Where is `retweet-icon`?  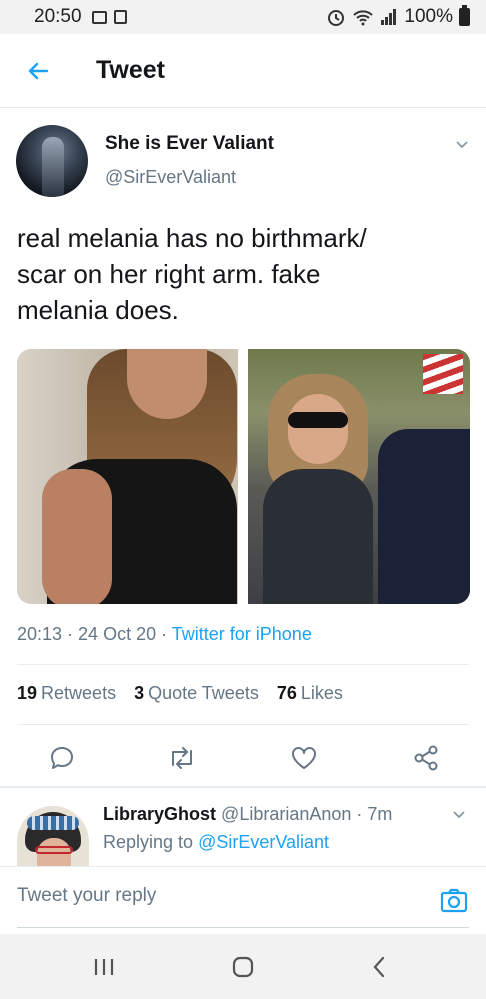
retweet-icon is located at coordinates (182, 758).